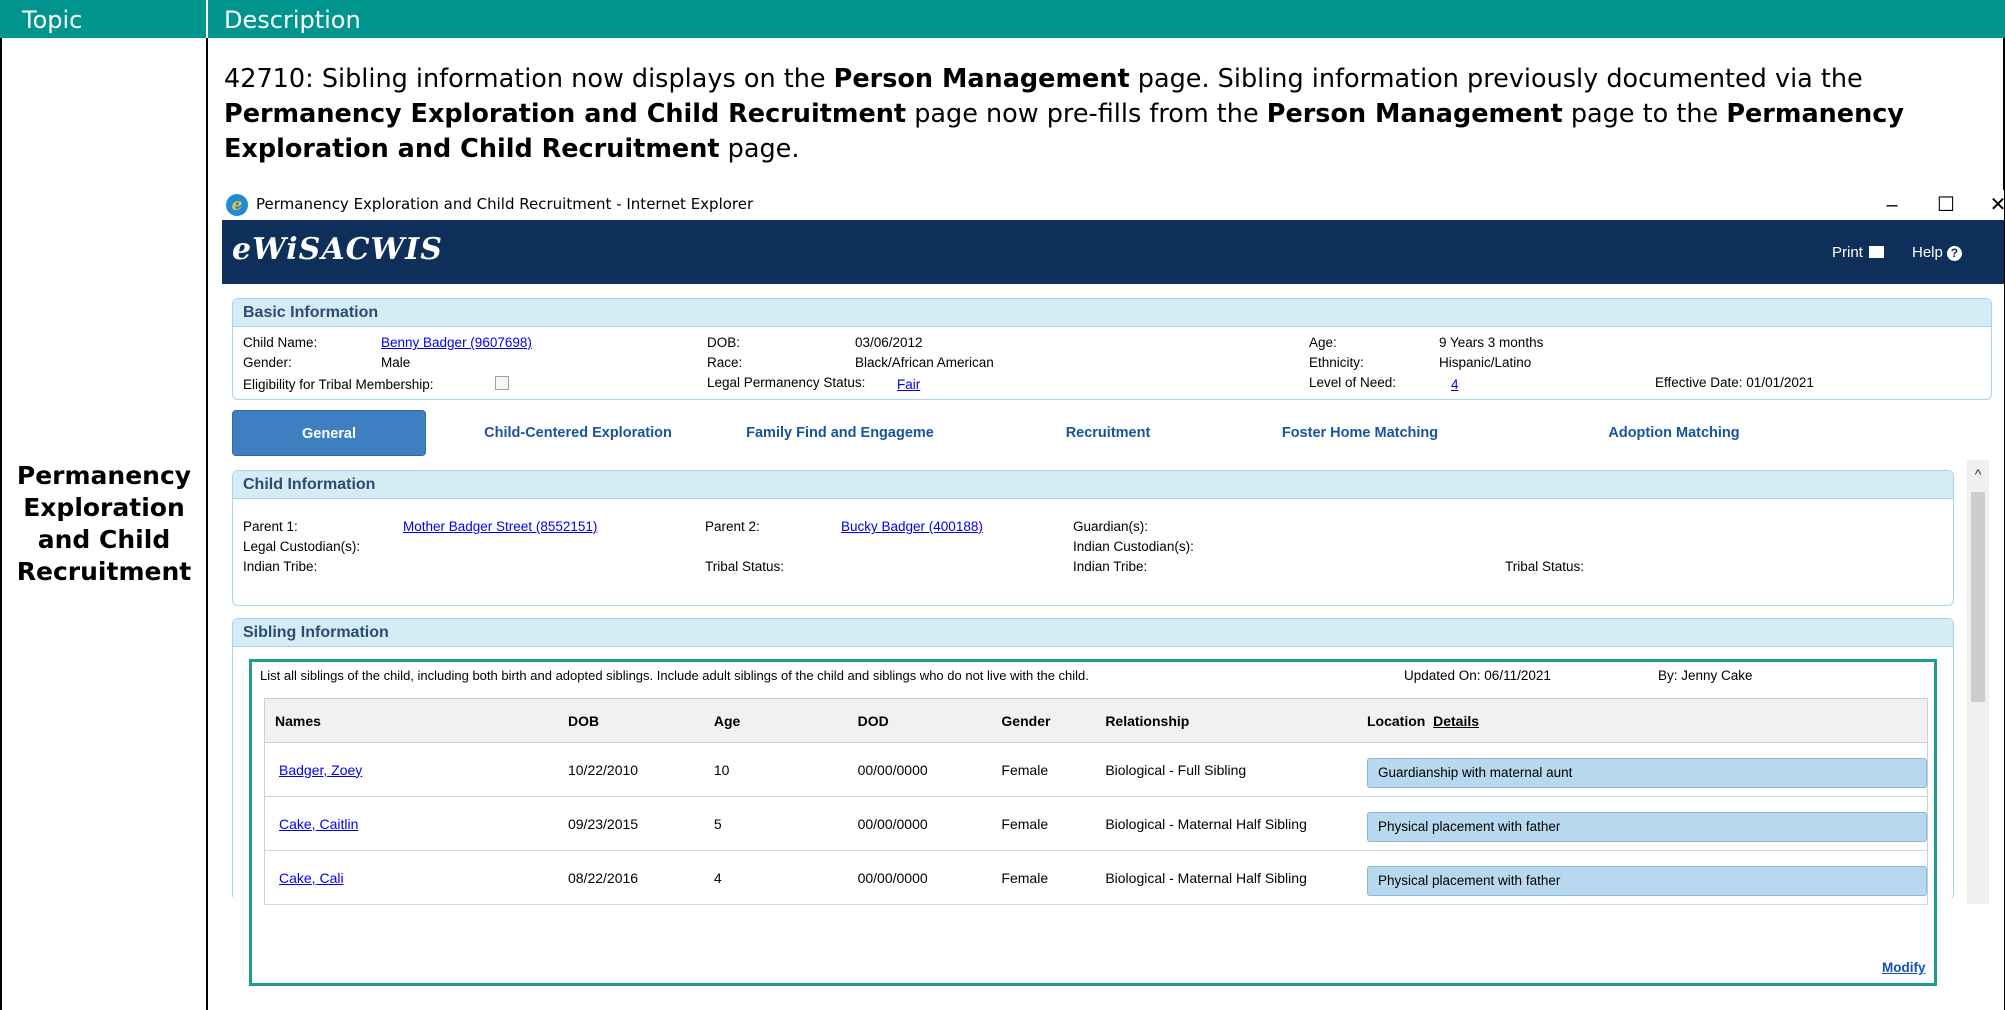  What do you see at coordinates (1043, 720) in the screenshot?
I see `col-gender: Gender` at bounding box center [1043, 720].